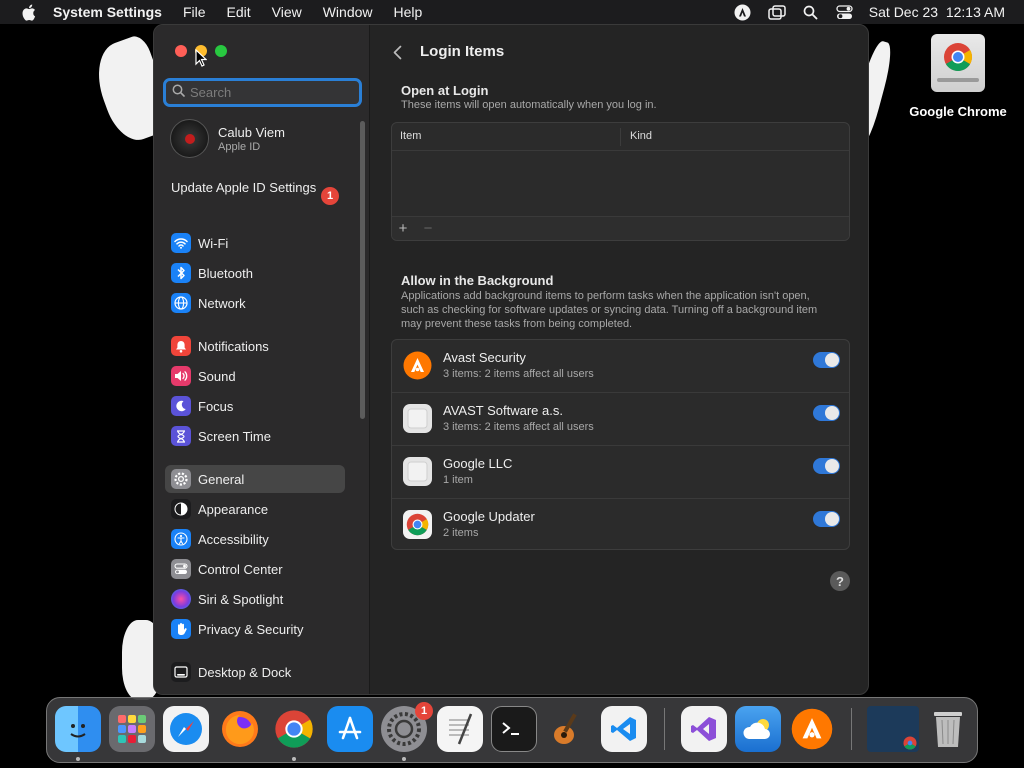  Describe the element at coordinates (362, 270) in the screenshot. I see `sidebar-scrollbar` at that location.